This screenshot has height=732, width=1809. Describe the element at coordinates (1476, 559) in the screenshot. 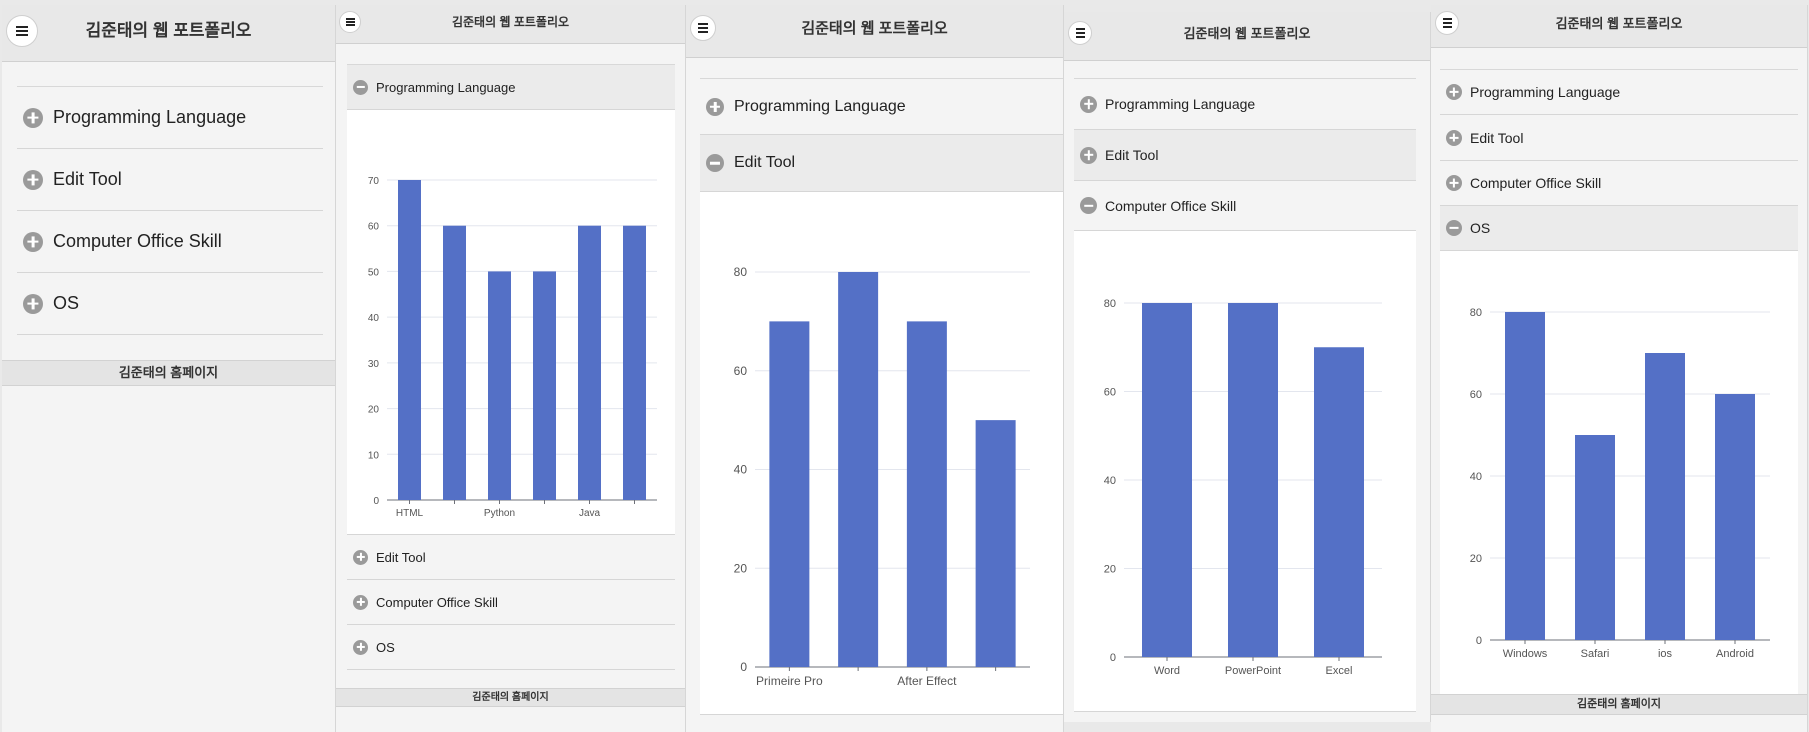

I see `y-tick-label: 20` at that location.